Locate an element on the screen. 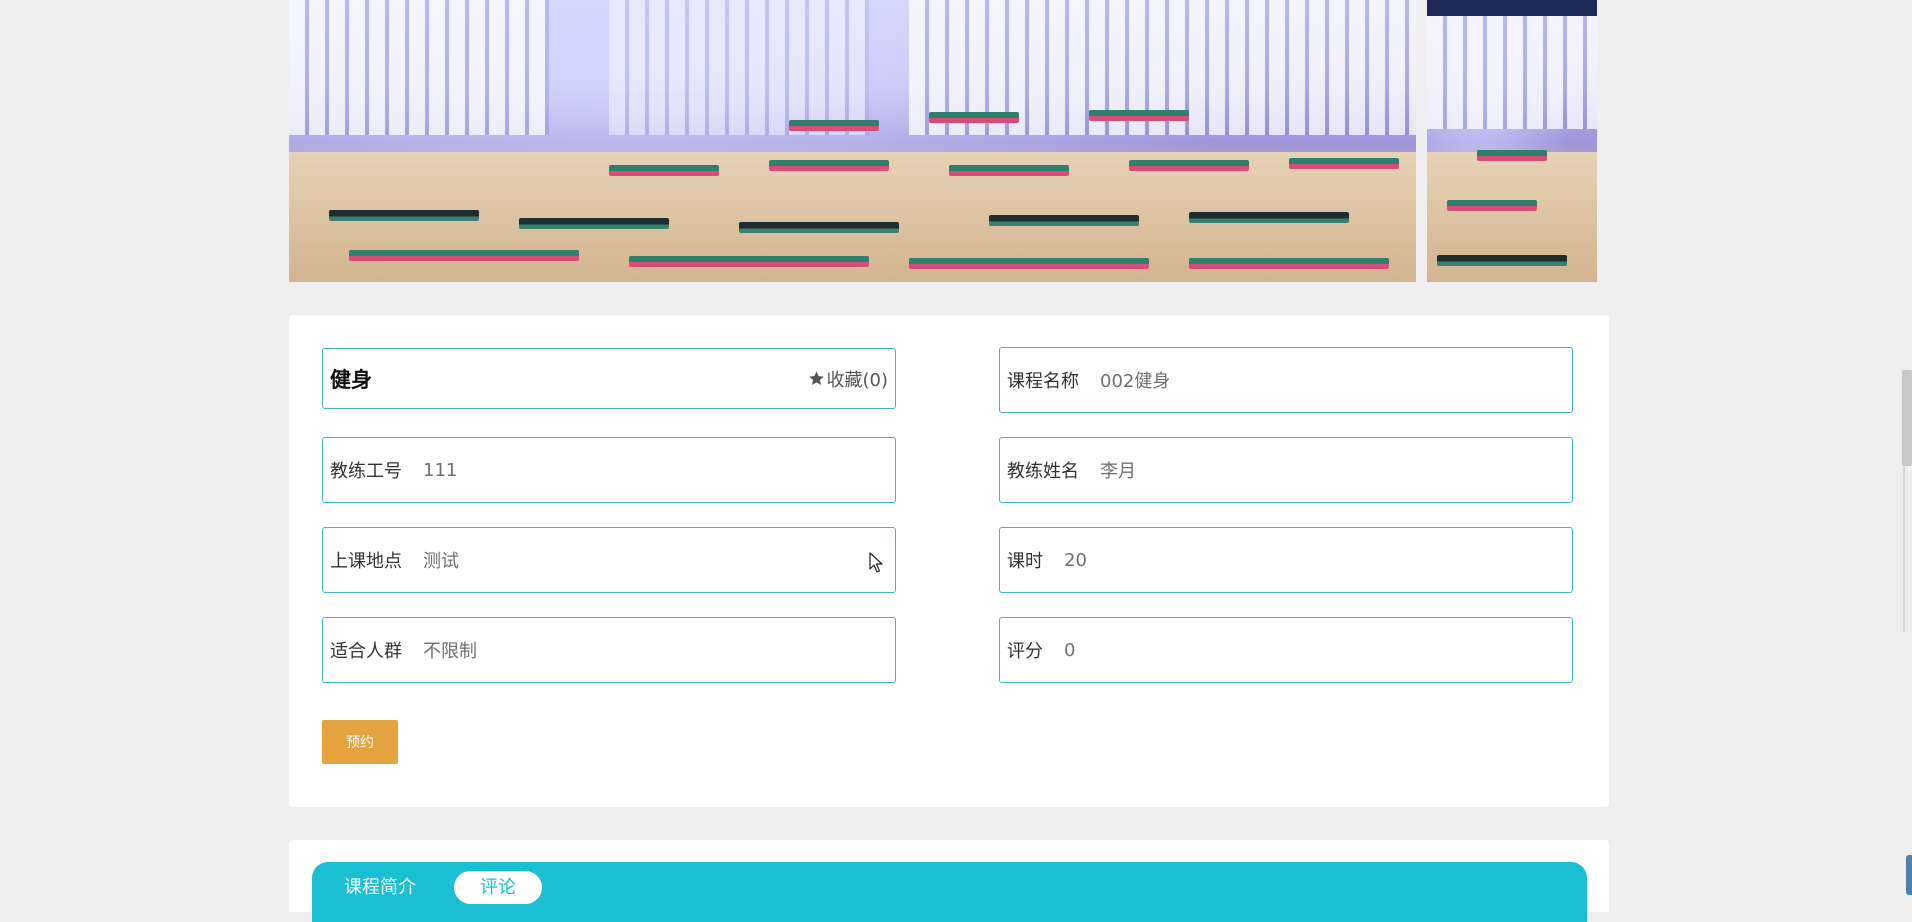 The image size is (1912, 922). coach-id-value: 111 is located at coordinates (440, 470).